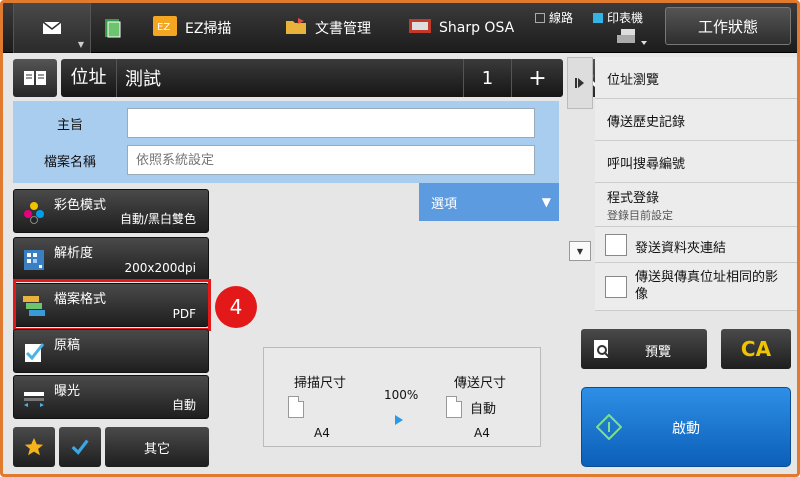 Image resolution: width=800 pixels, height=477 pixels. I want to click on file-format-highlight, so click(112, 305).